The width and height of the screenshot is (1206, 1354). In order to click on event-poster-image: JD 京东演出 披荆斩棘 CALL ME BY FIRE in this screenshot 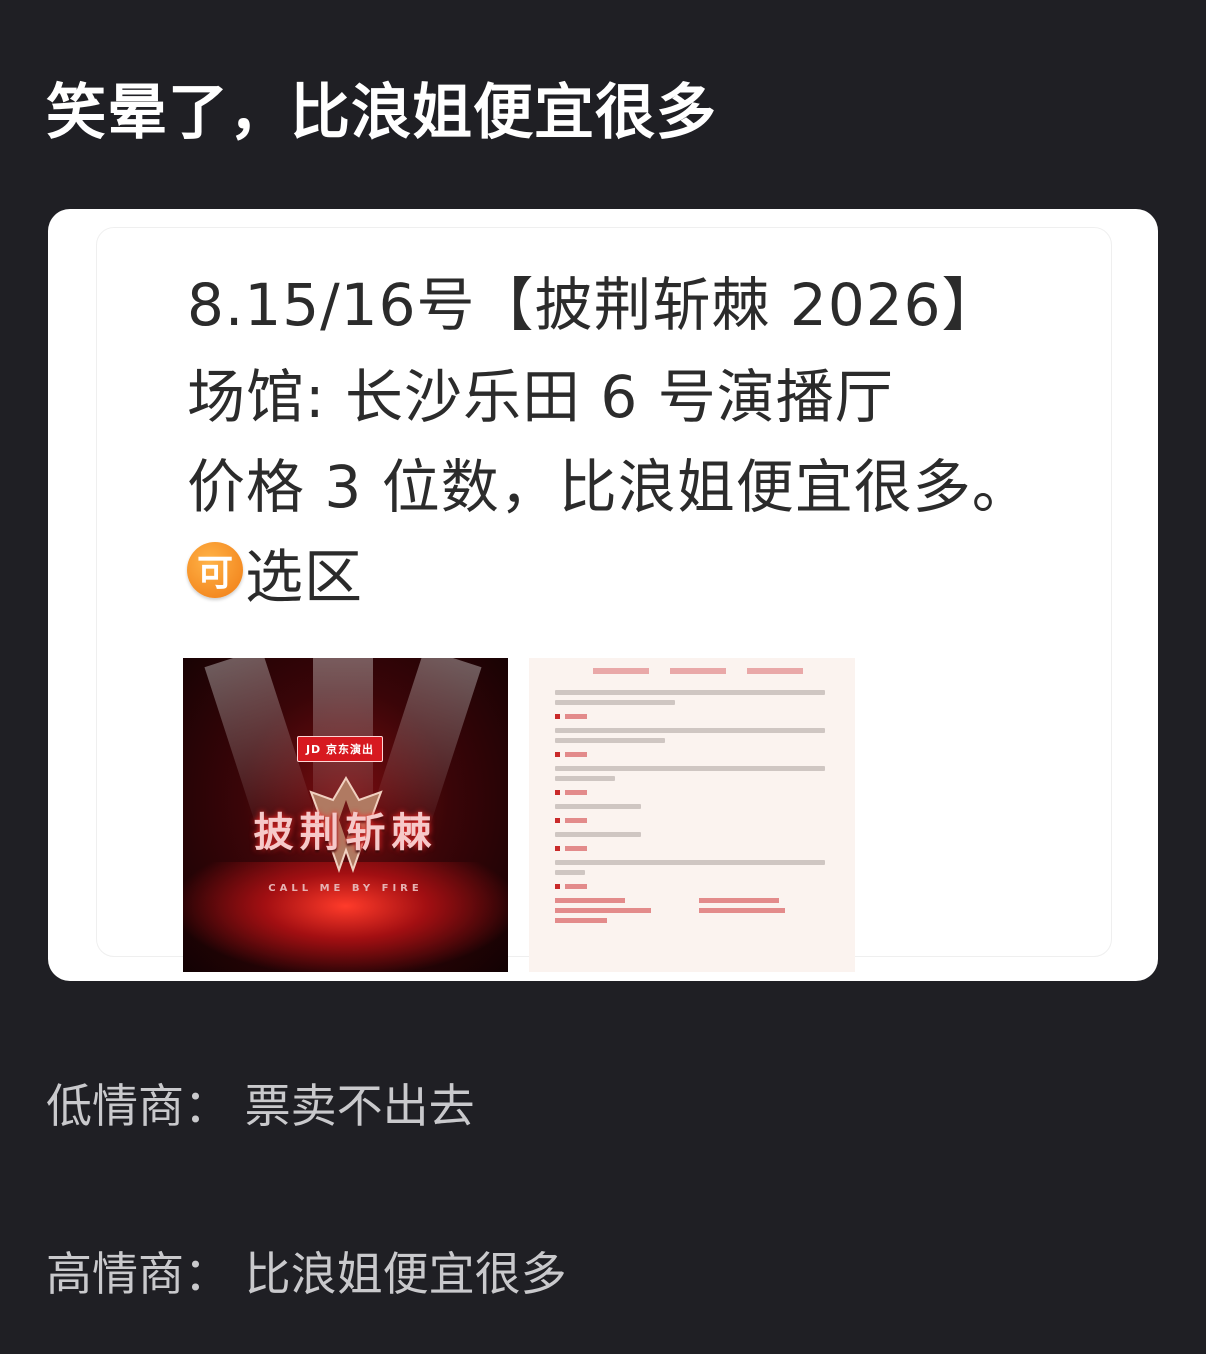, I will do `click(345, 815)`.